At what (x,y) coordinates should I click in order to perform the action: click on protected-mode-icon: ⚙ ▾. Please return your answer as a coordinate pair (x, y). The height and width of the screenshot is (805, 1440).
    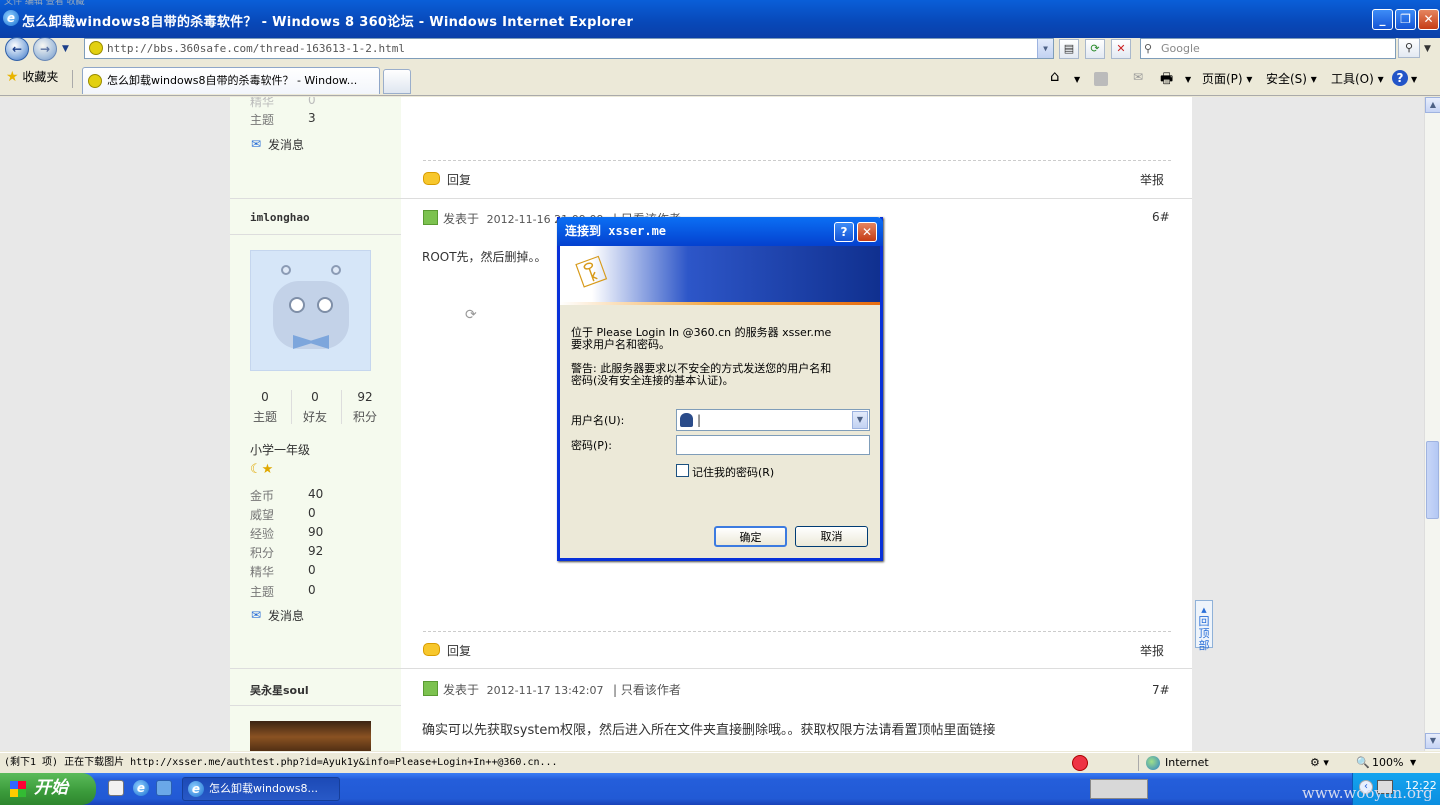
    Looking at the image, I should click on (1319, 763).